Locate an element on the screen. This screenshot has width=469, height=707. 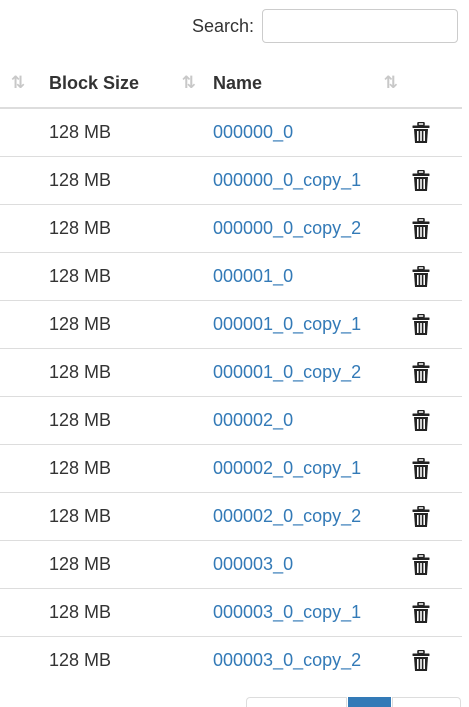
name-cell: 000003_0_copy_2 is located at coordinates (301, 660).